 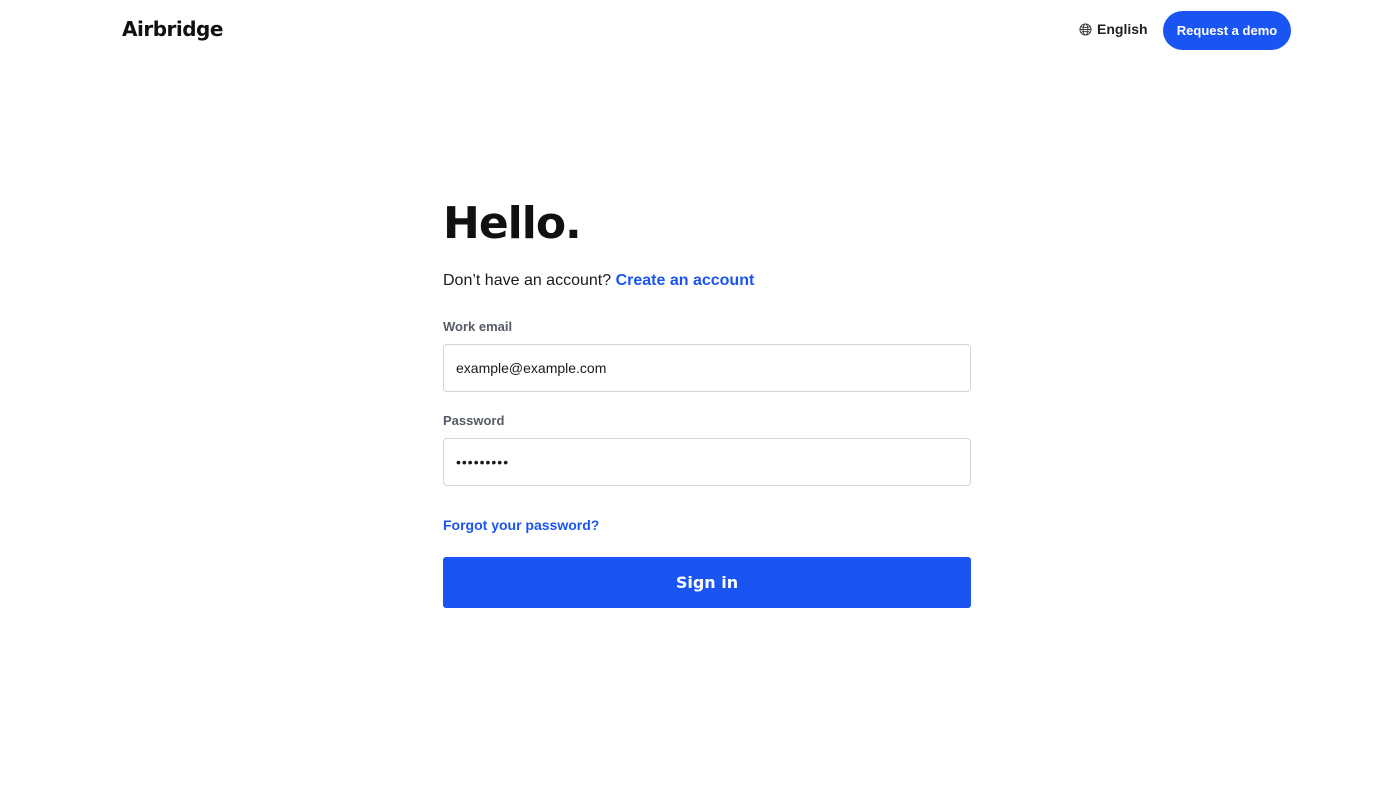 What do you see at coordinates (1122, 29) in the screenshot?
I see `language-label: English` at bounding box center [1122, 29].